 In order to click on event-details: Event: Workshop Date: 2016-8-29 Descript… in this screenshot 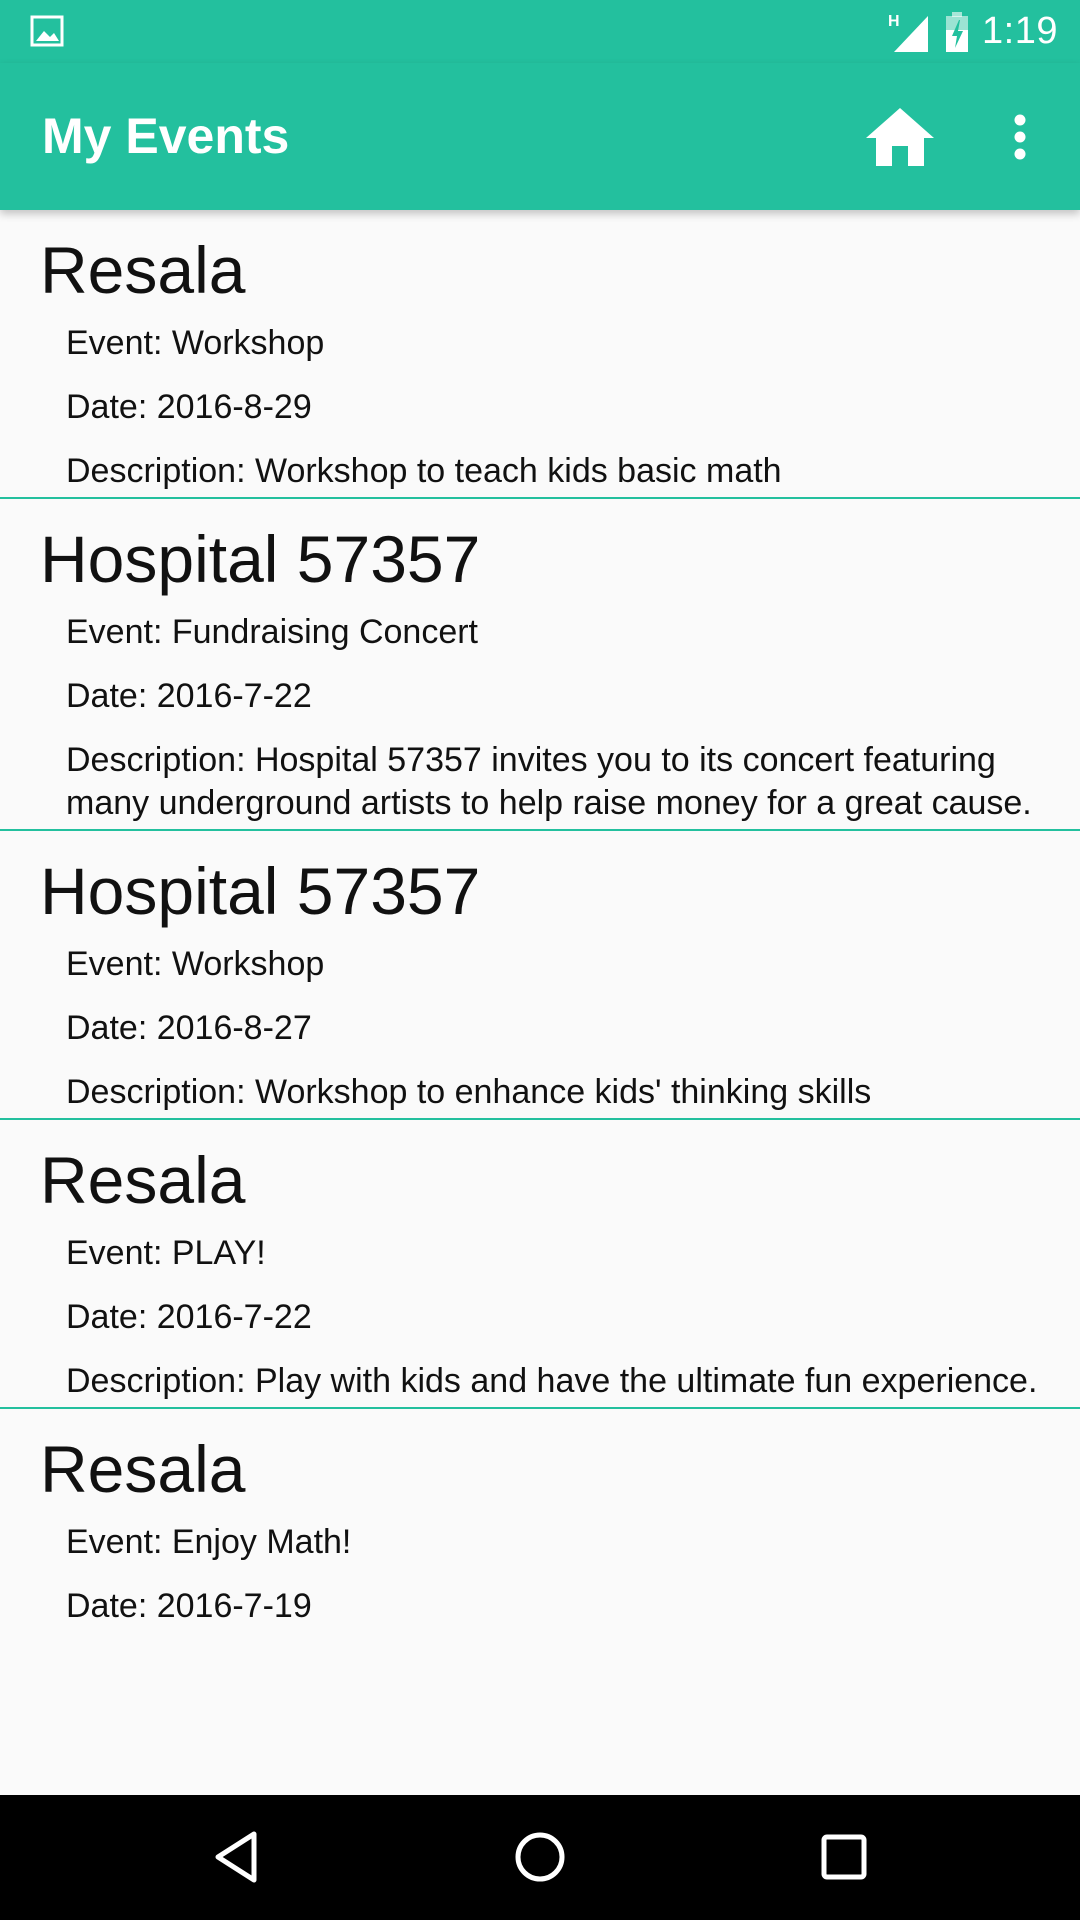, I will do `click(540, 401)`.